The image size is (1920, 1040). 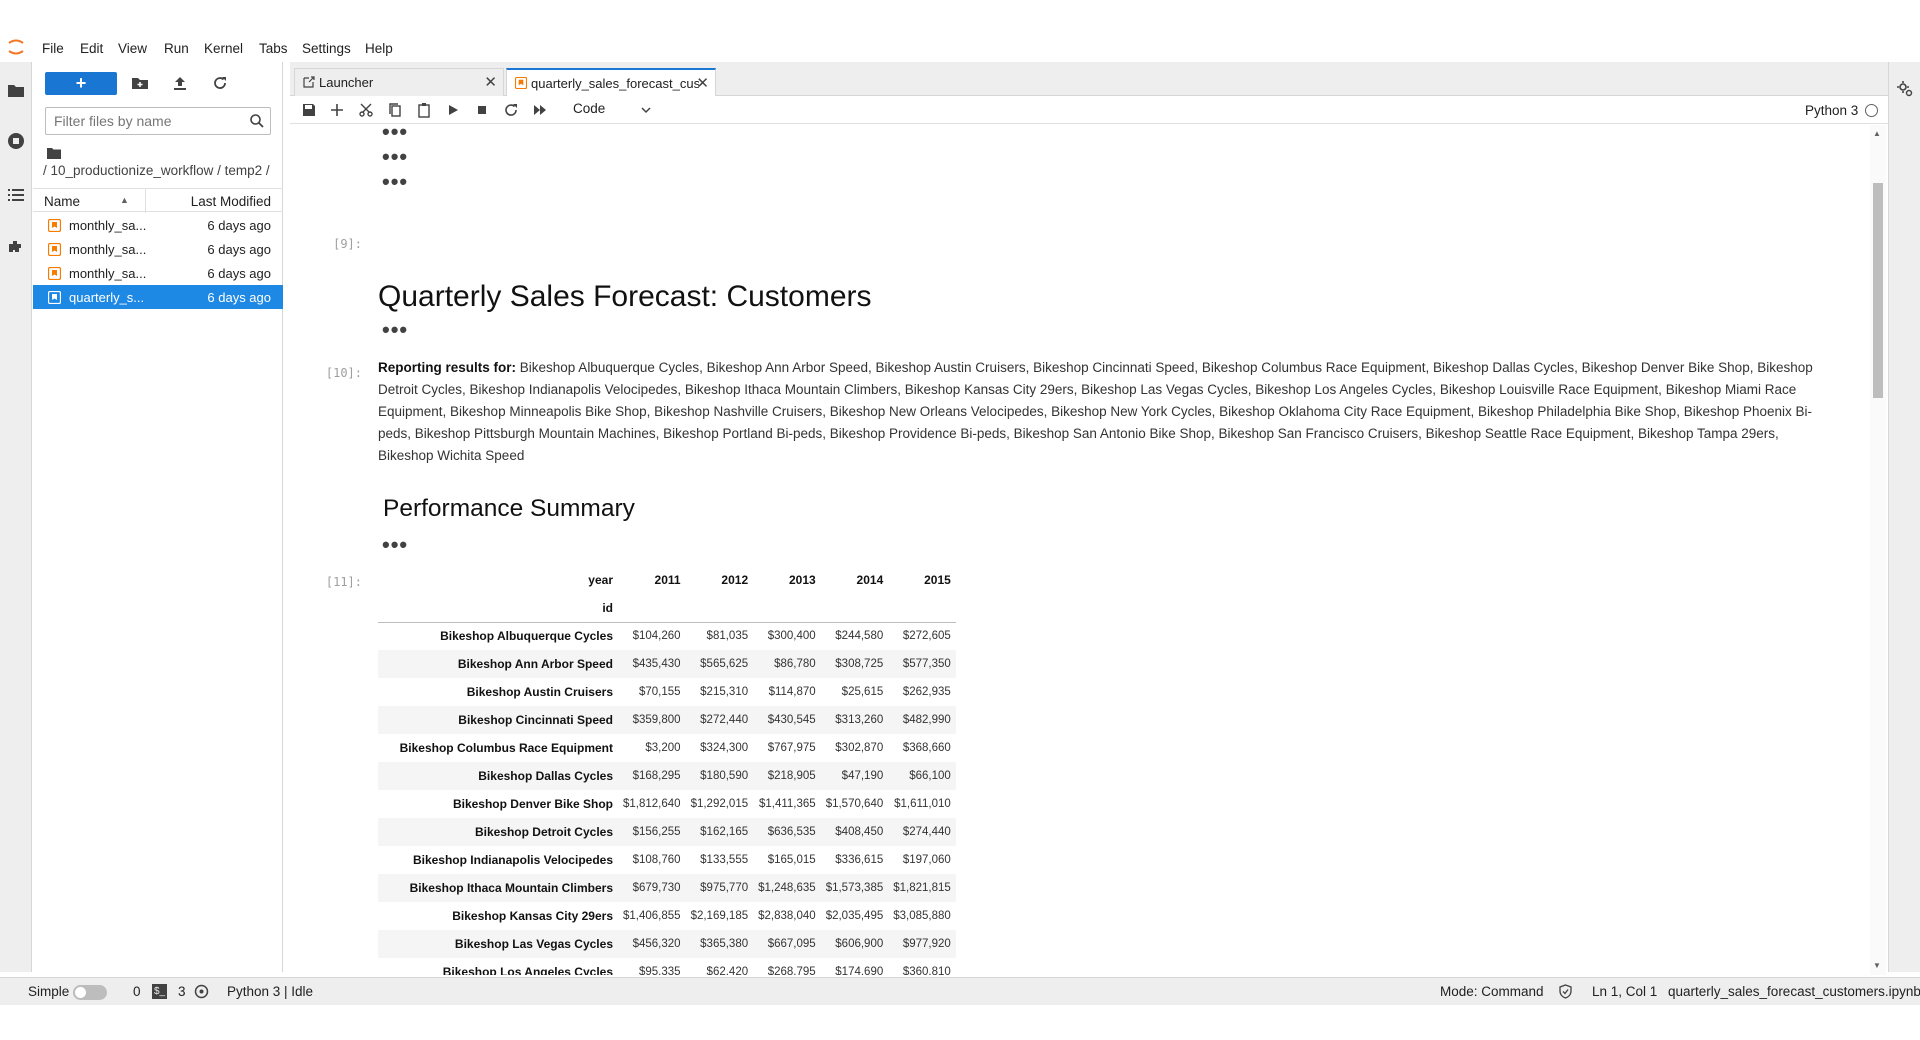 What do you see at coordinates (1565, 991) in the screenshot?
I see `shield-icon` at bounding box center [1565, 991].